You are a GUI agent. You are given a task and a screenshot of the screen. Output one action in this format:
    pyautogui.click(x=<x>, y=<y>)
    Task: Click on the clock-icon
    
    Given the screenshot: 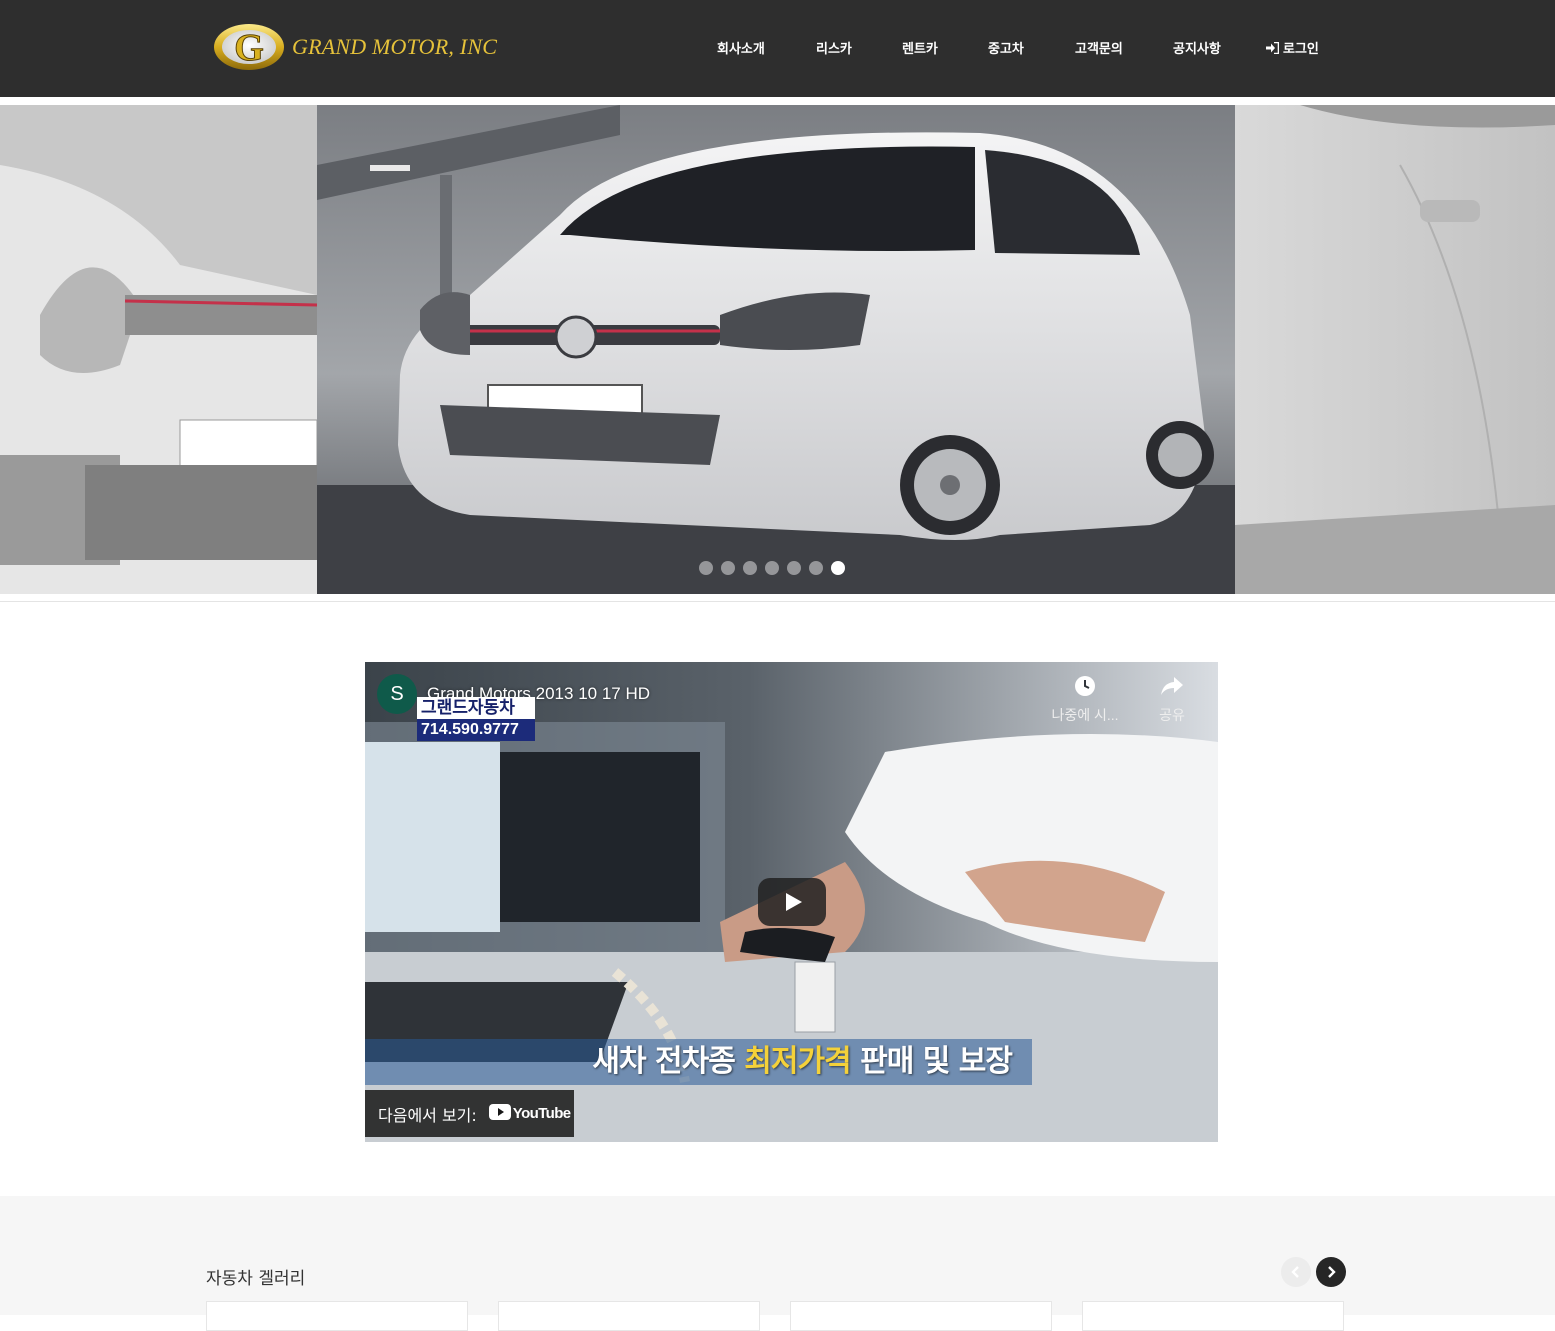 What is the action you would take?
    pyautogui.click(x=1085, y=688)
    